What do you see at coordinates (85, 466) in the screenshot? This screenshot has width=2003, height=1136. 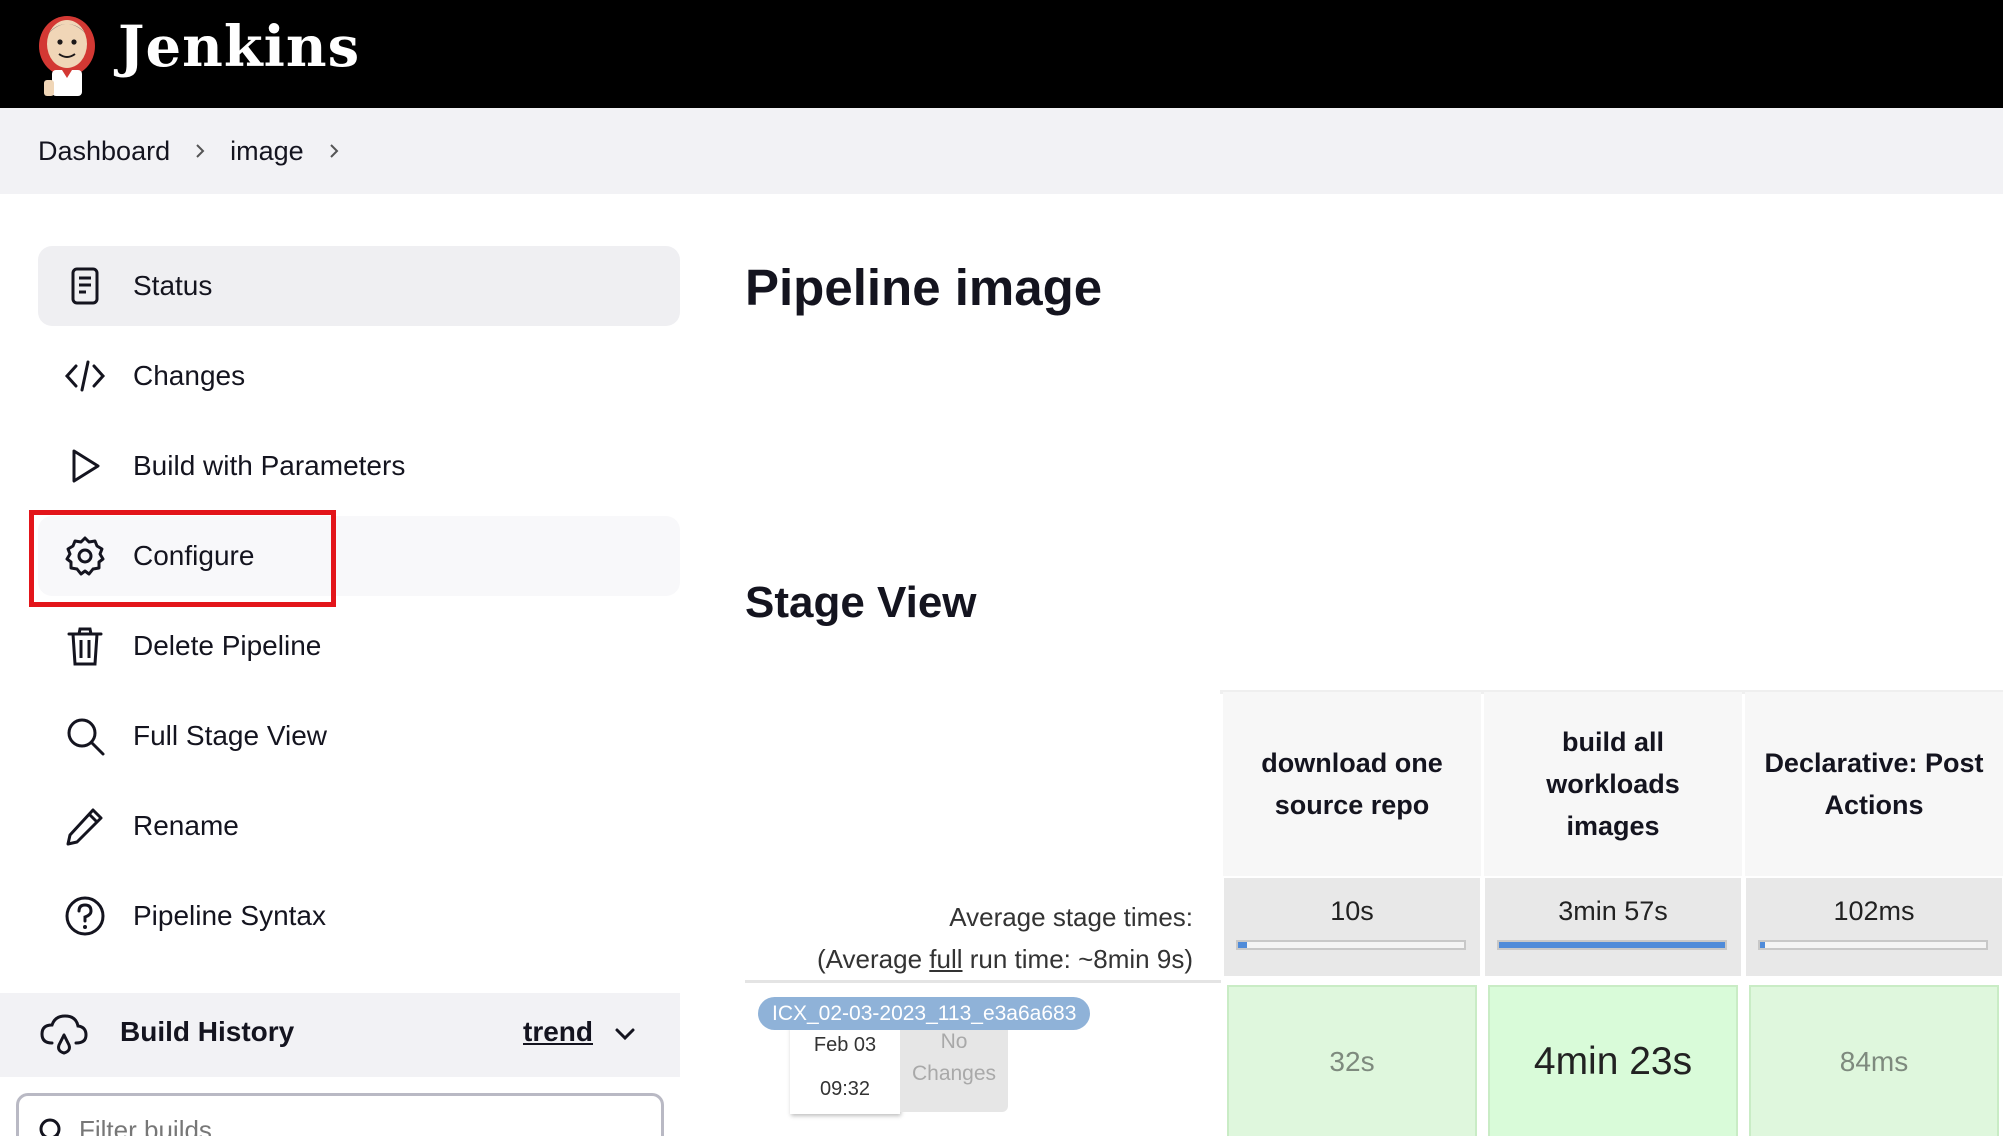 I see `play-icon` at bounding box center [85, 466].